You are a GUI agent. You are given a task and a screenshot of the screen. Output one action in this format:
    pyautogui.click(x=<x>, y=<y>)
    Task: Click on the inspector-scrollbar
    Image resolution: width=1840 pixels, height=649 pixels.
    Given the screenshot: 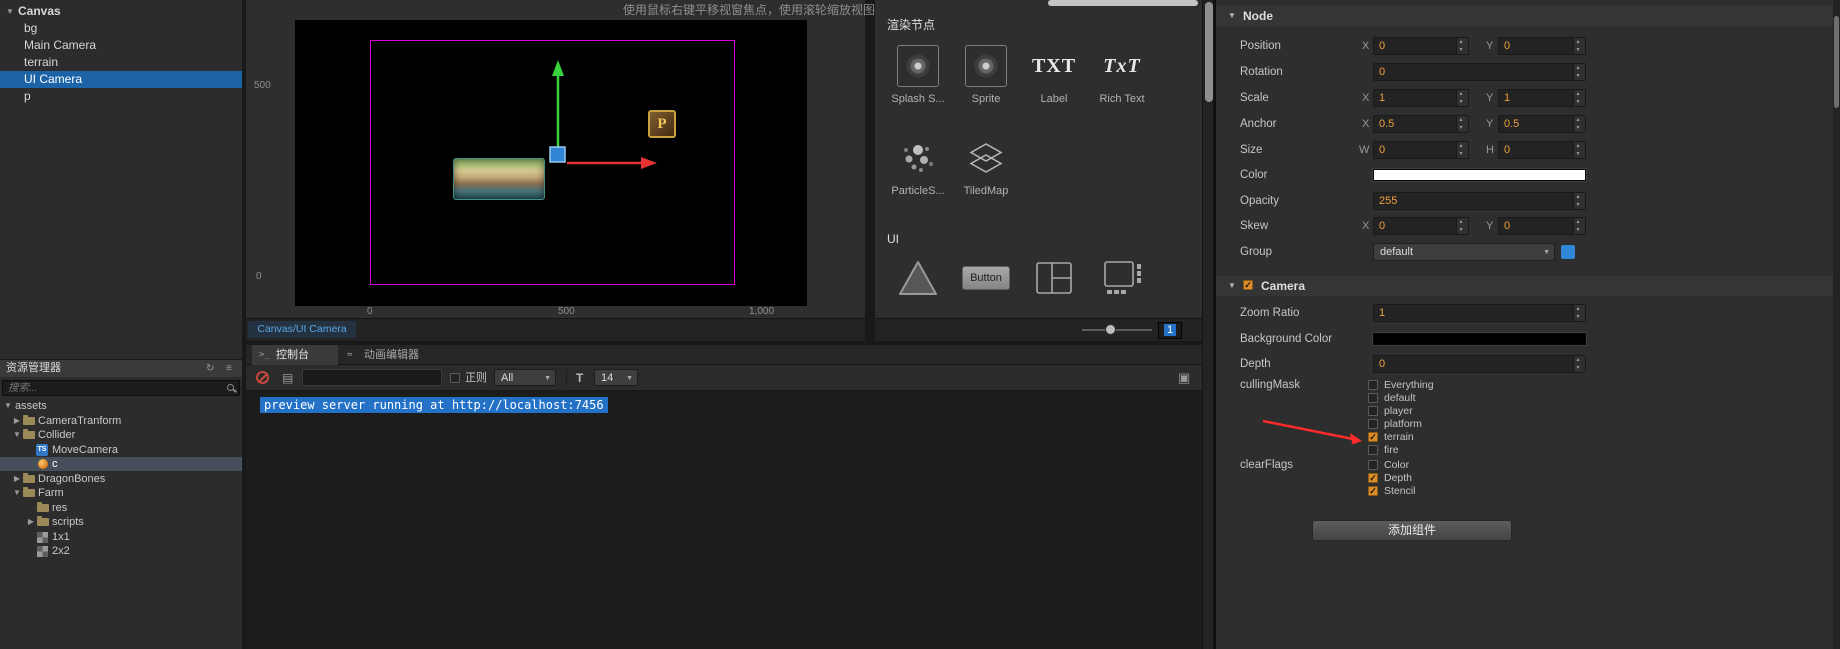 What is the action you would take?
    pyautogui.click(x=1836, y=324)
    